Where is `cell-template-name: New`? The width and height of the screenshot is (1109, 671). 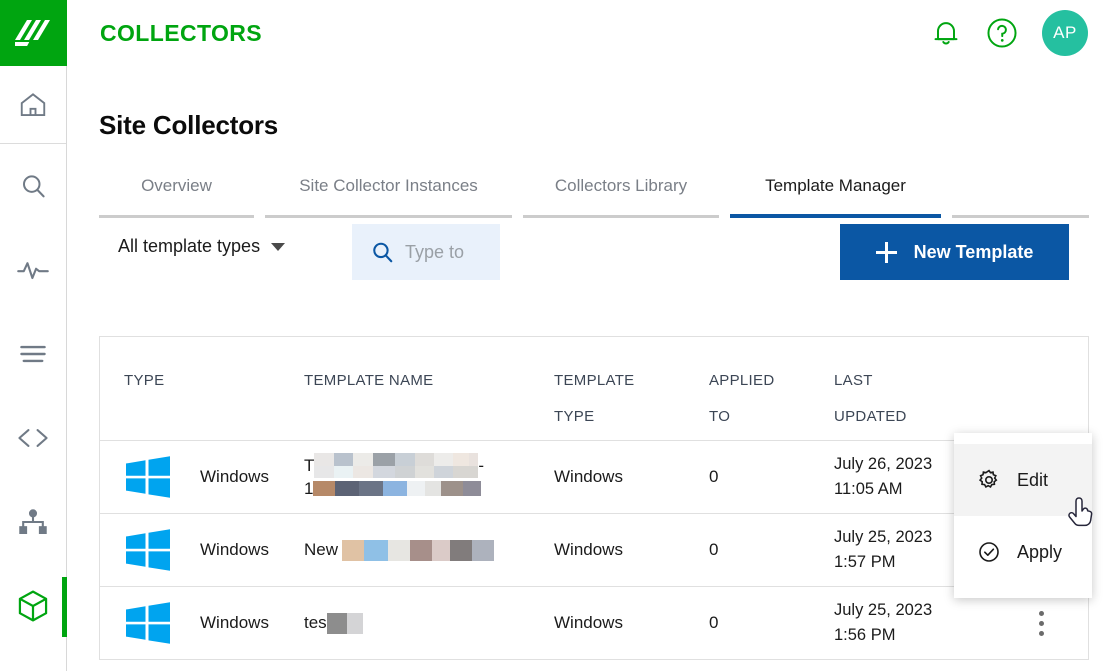
cell-template-name: New is located at coordinates (429, 550).